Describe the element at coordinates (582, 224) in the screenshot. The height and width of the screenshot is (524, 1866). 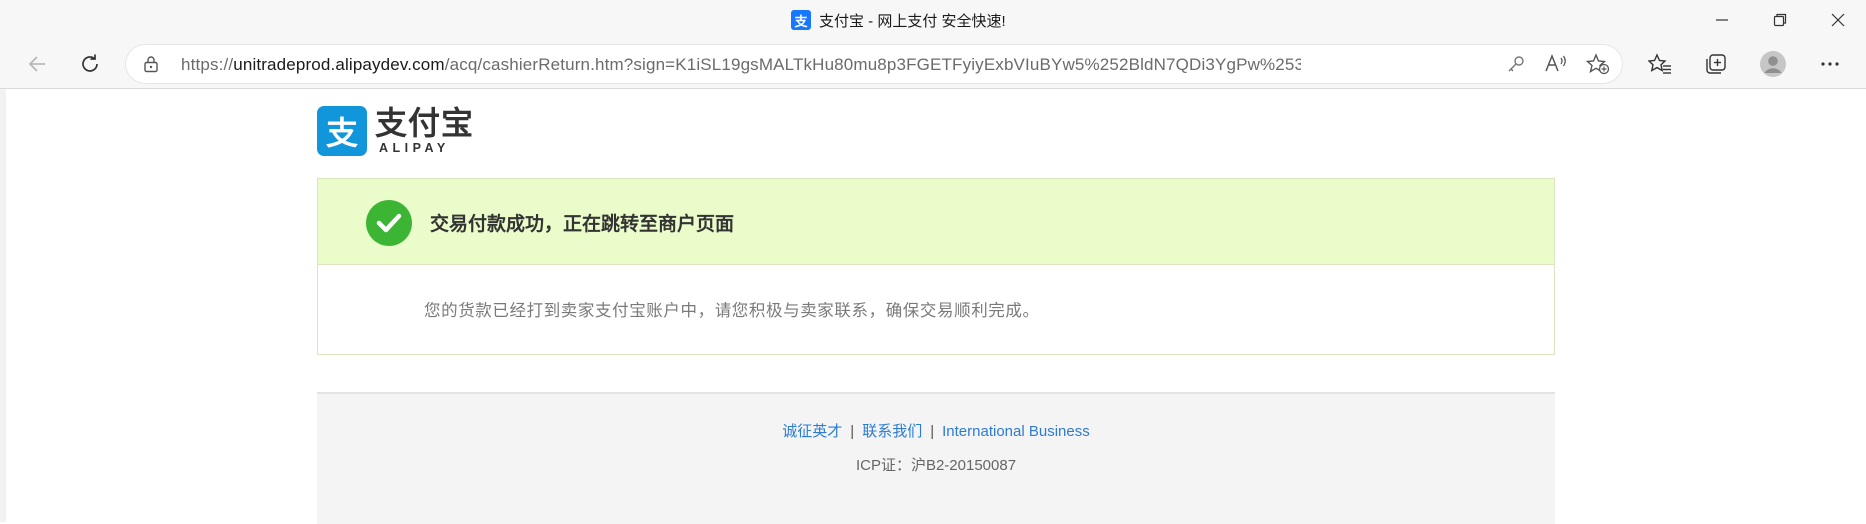
I see `result-title: 交易付款成功，正在跳转至商户页面` at that location.